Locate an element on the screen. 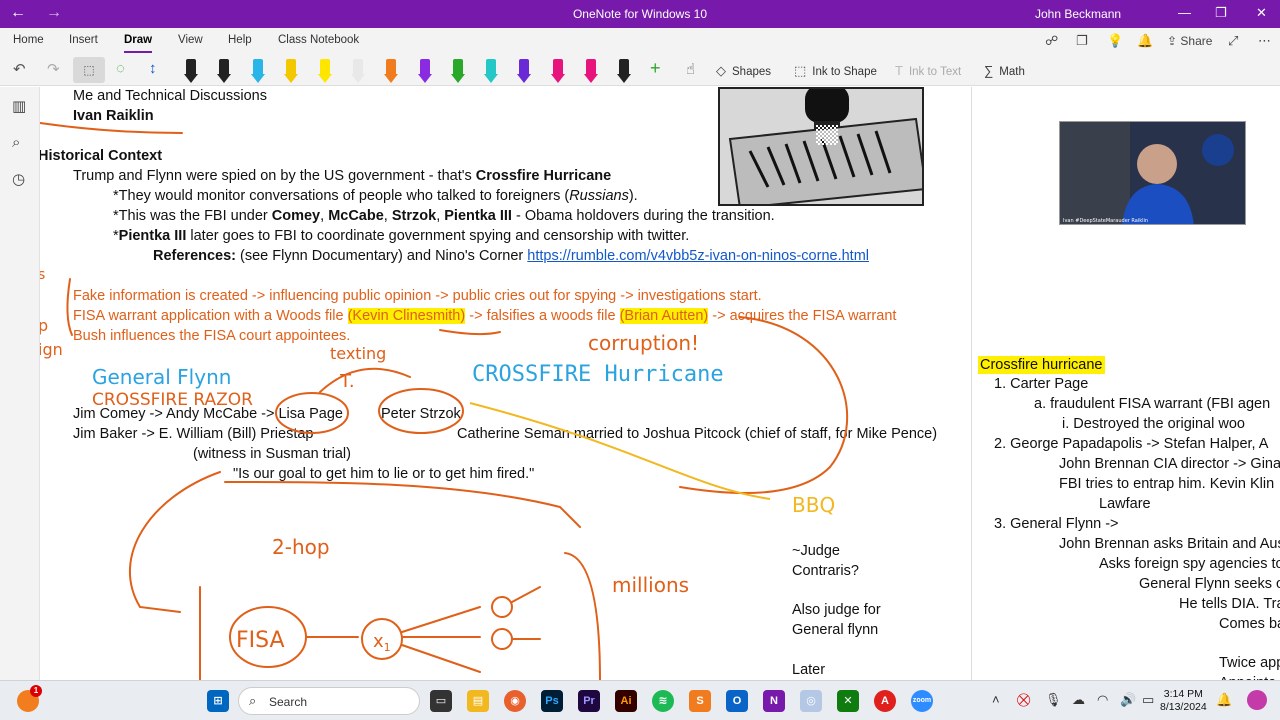 The height and width of the screenshot is (720, 1280). minimize-icon: — is located at coordinates (1184, 12).